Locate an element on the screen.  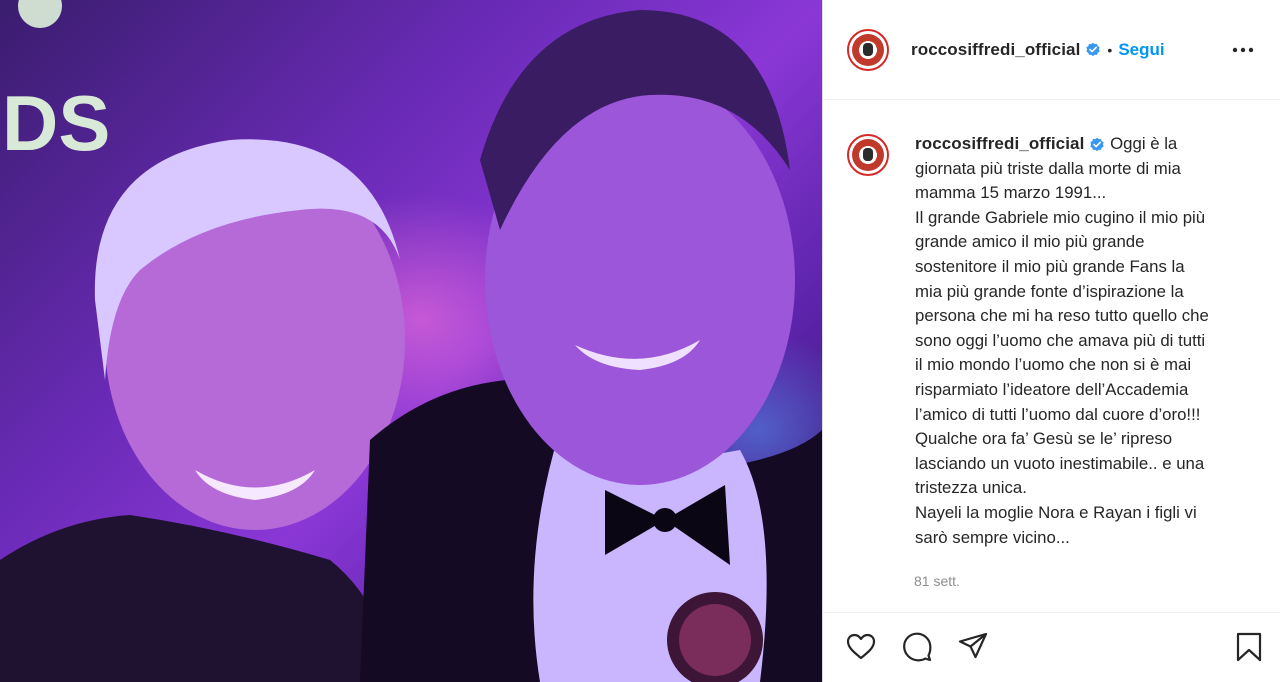
caption-line: grande amico il mio più grande is located at coordinates (1030, 242).